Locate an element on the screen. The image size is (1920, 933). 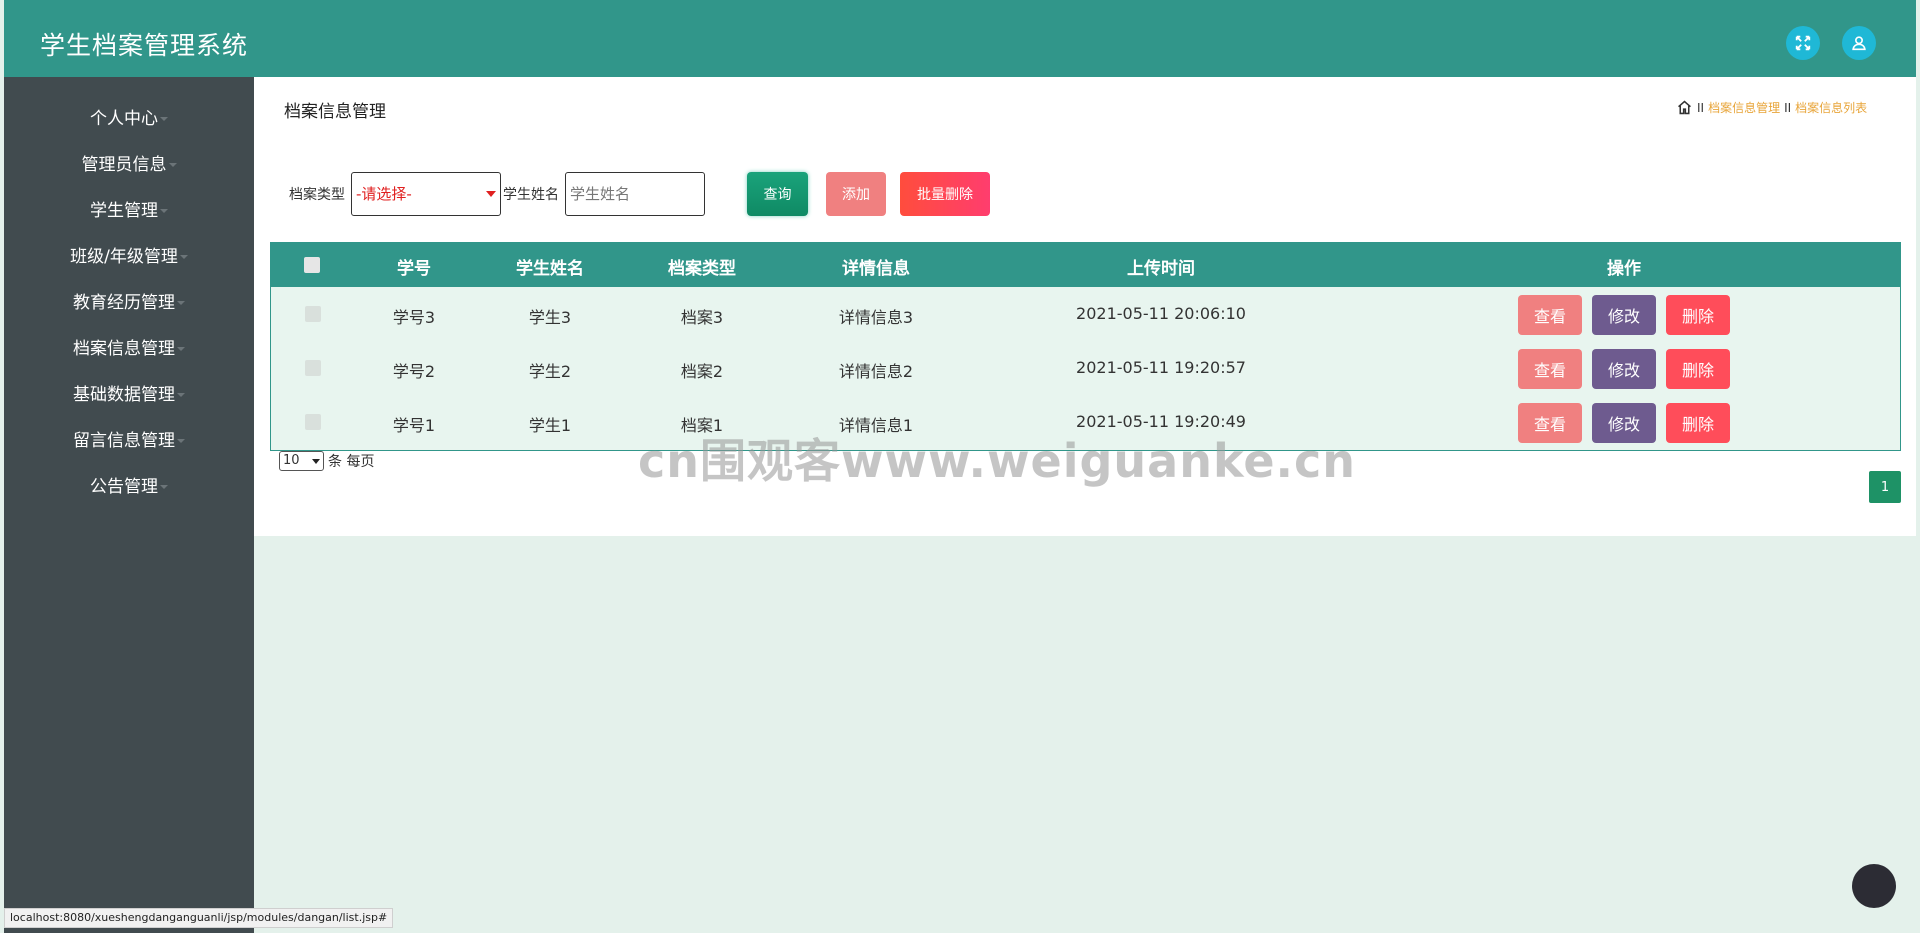
cell-archive-type: 档案3 is located at coordinates (702, 317).